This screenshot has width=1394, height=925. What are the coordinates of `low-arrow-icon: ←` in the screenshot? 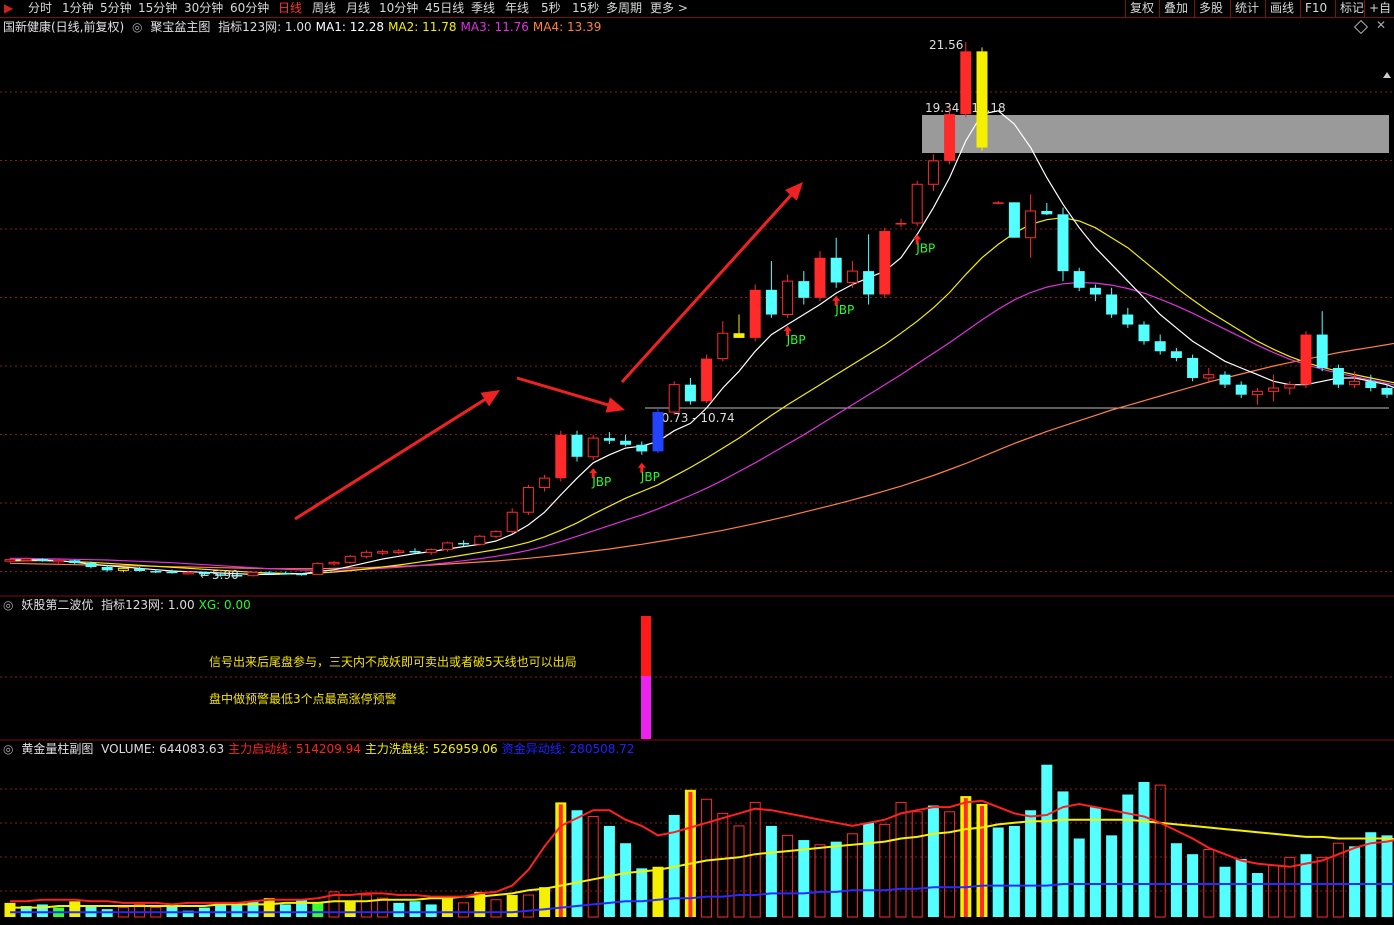 It's located at (204, 575).